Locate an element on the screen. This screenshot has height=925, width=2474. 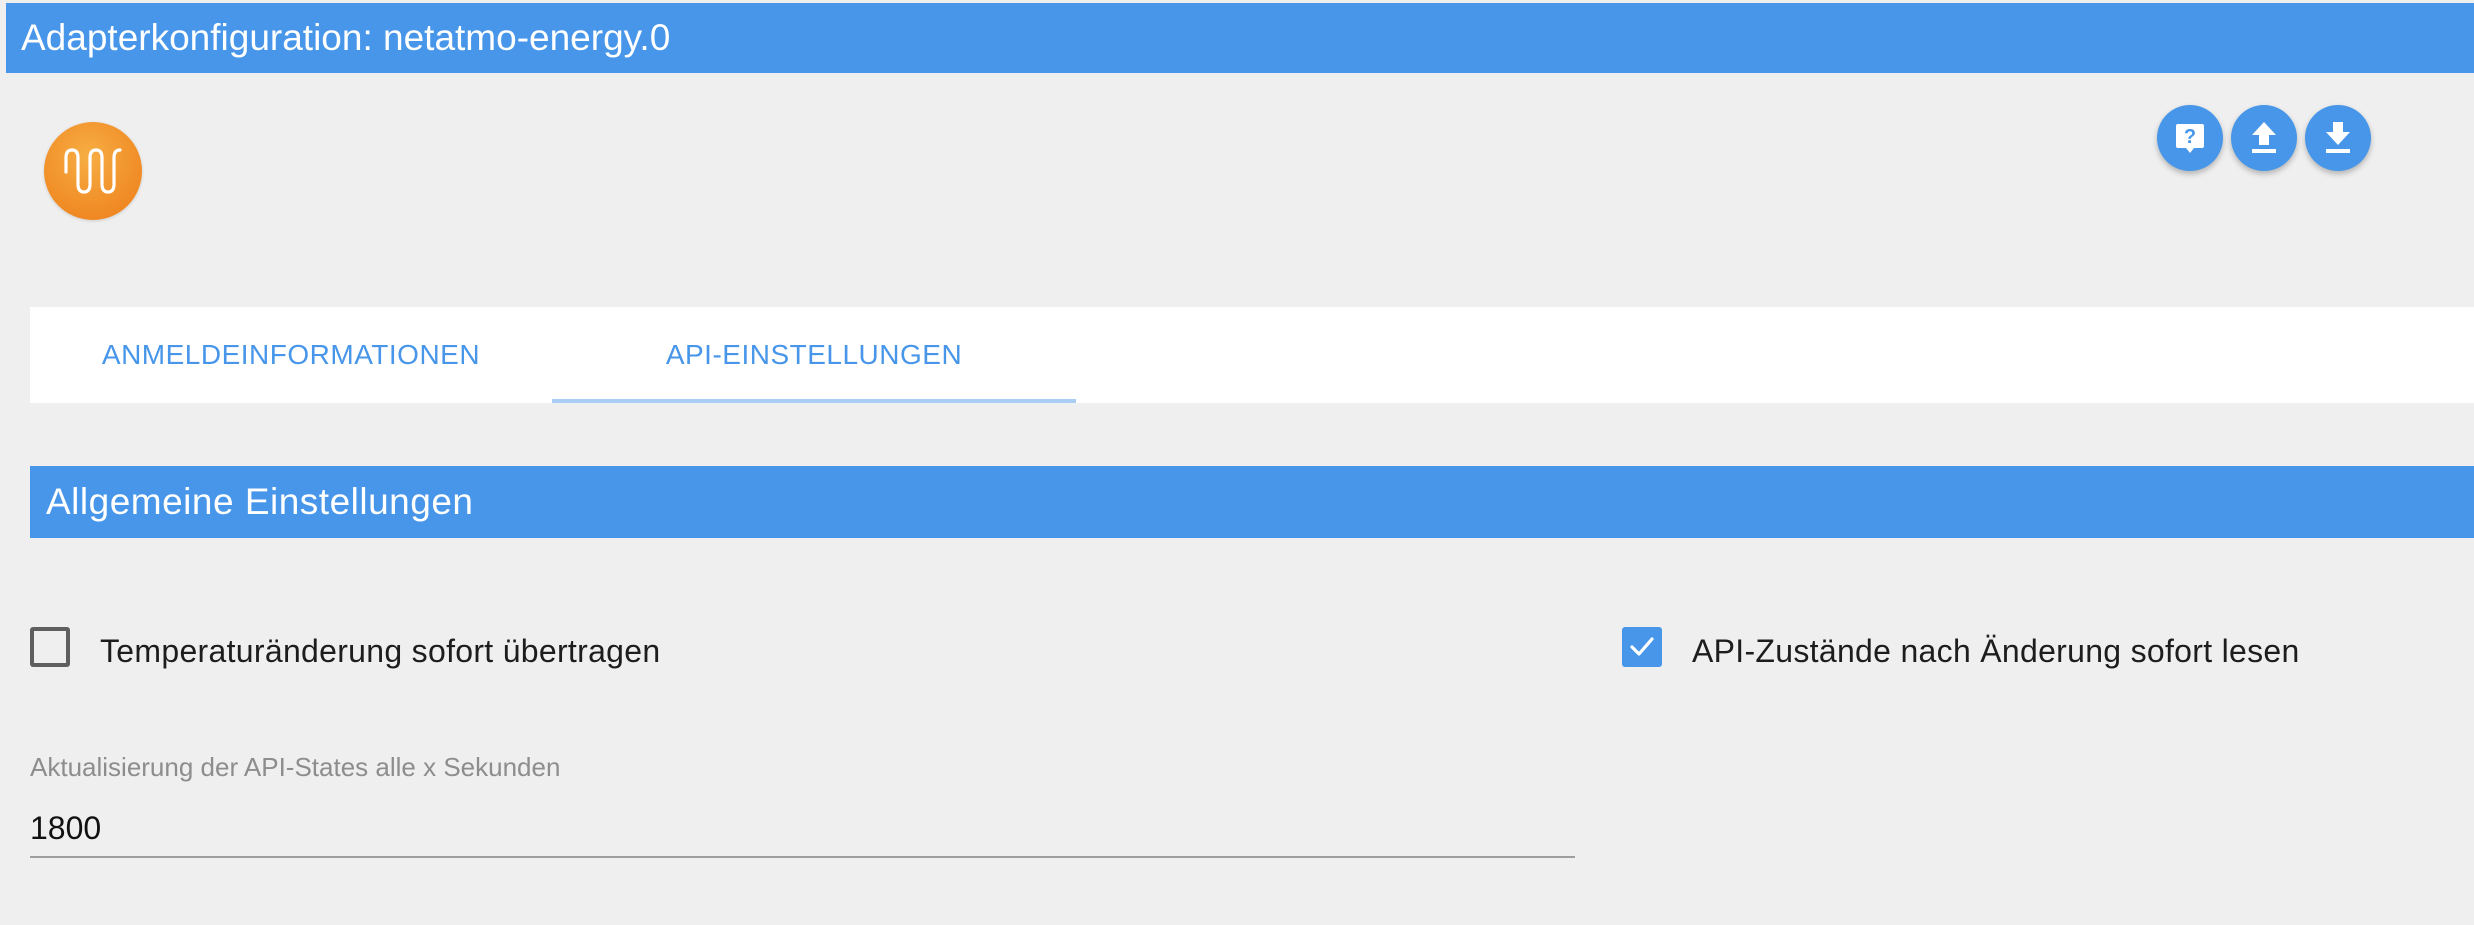
checkmark-icon is located at coordinates (1642, 646).